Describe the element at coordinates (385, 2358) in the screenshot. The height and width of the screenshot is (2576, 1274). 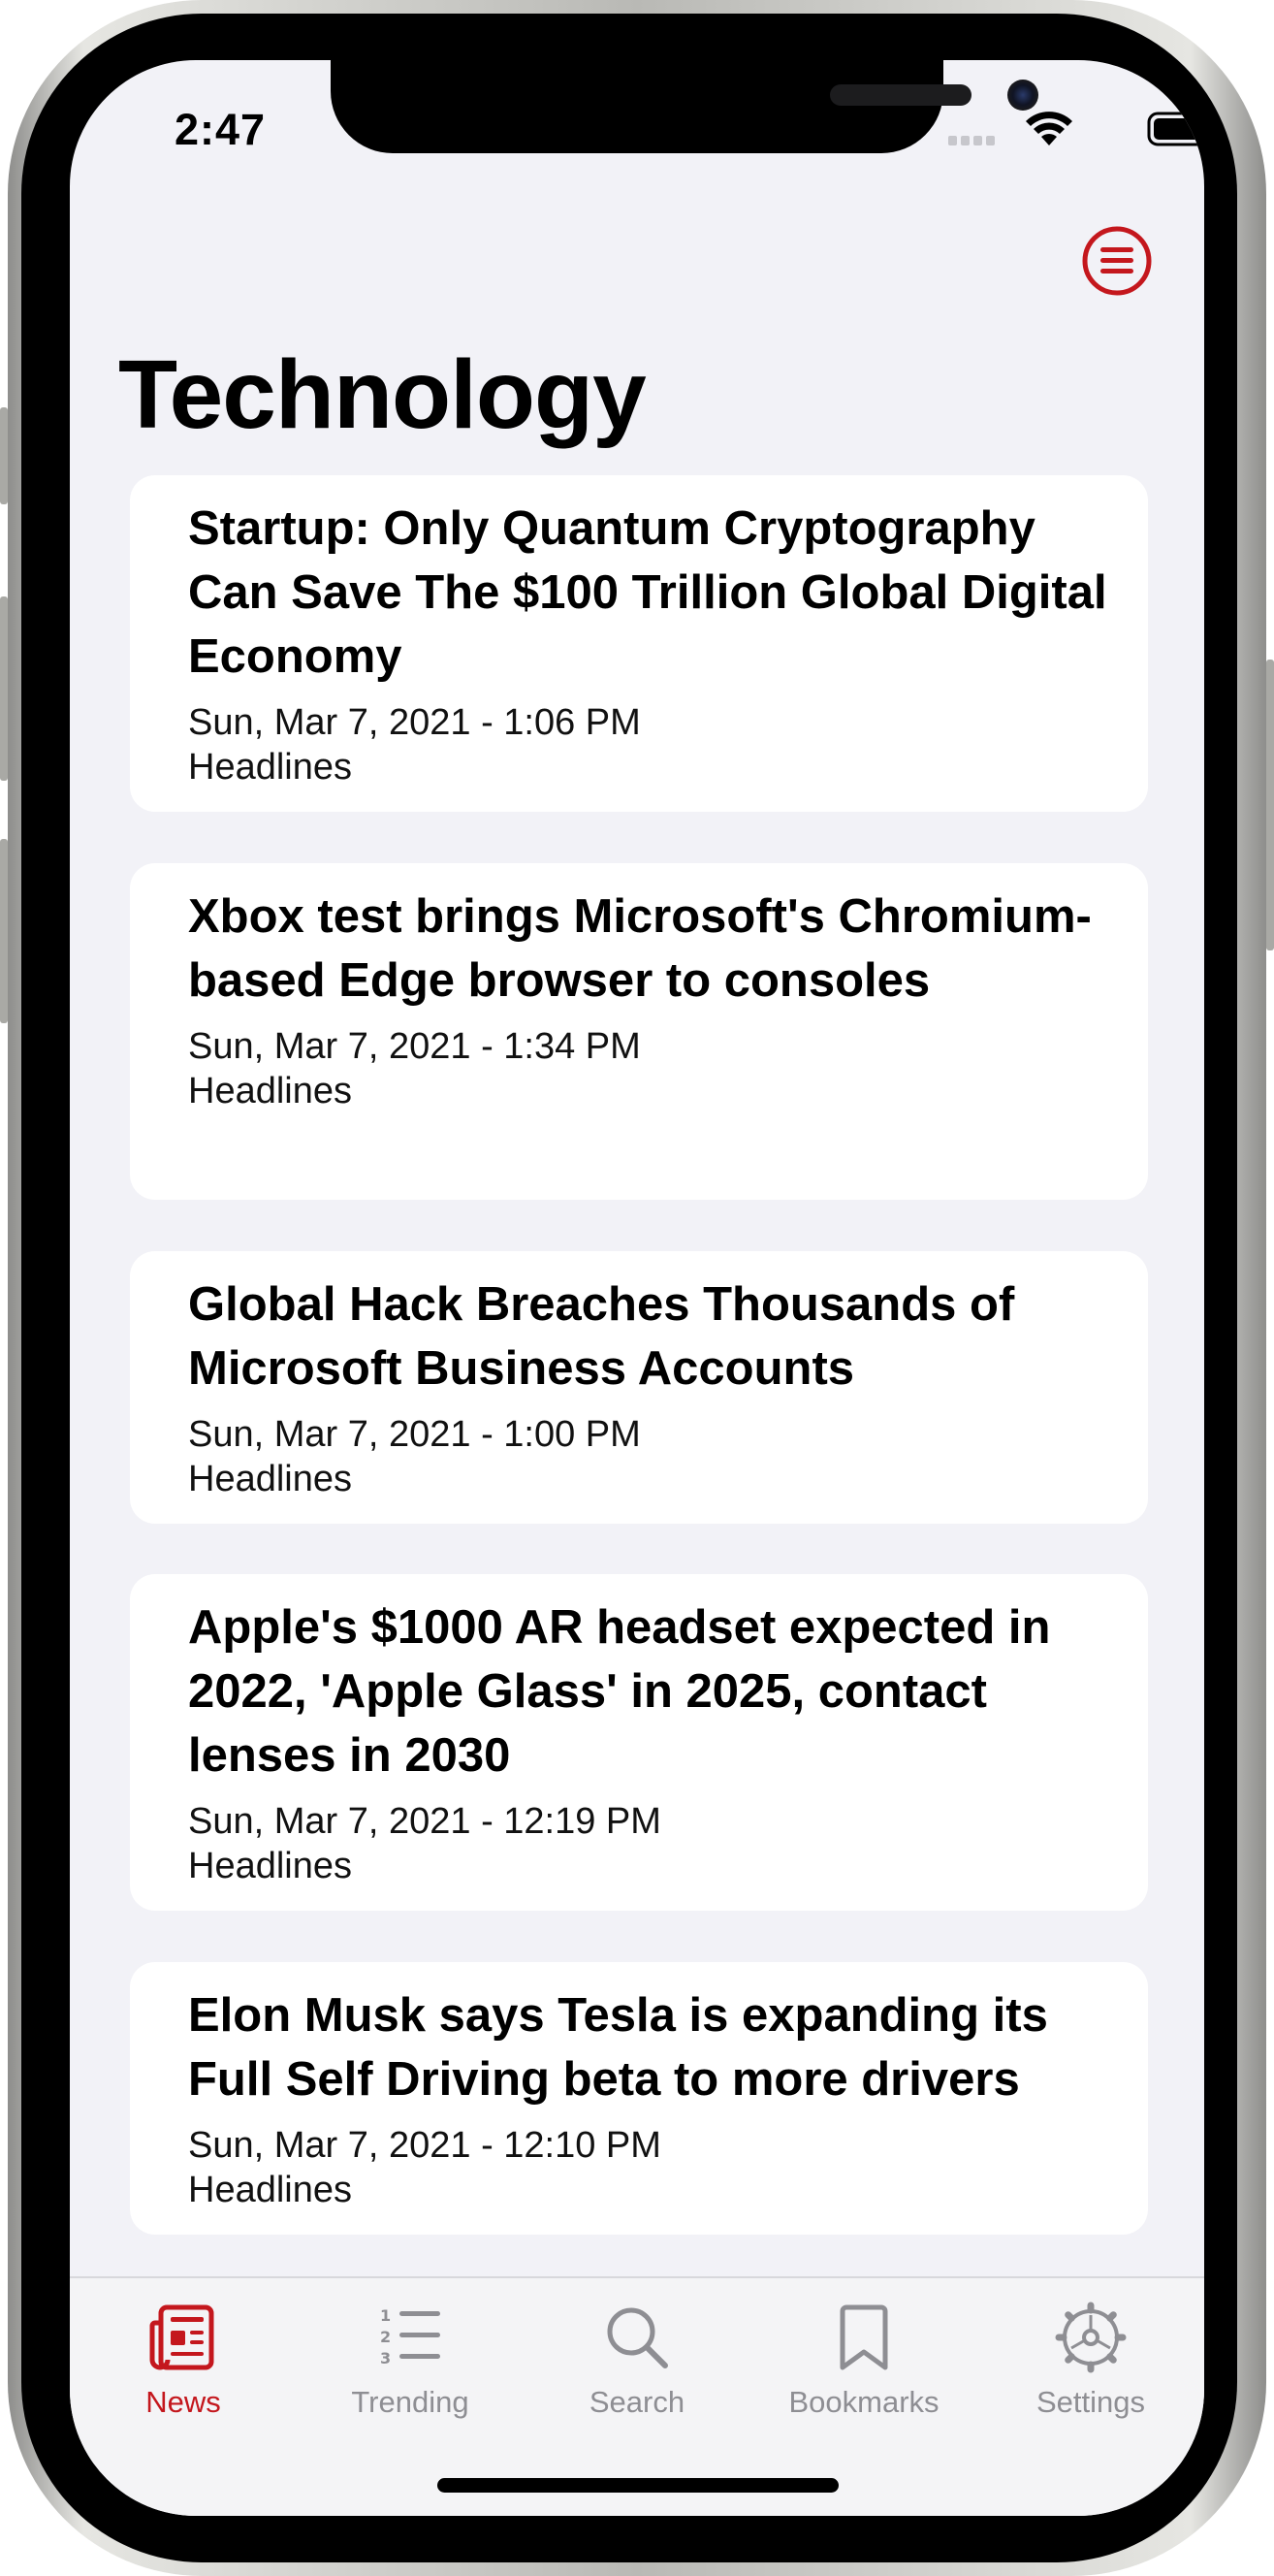
I see `svg-text: 3` at that location.